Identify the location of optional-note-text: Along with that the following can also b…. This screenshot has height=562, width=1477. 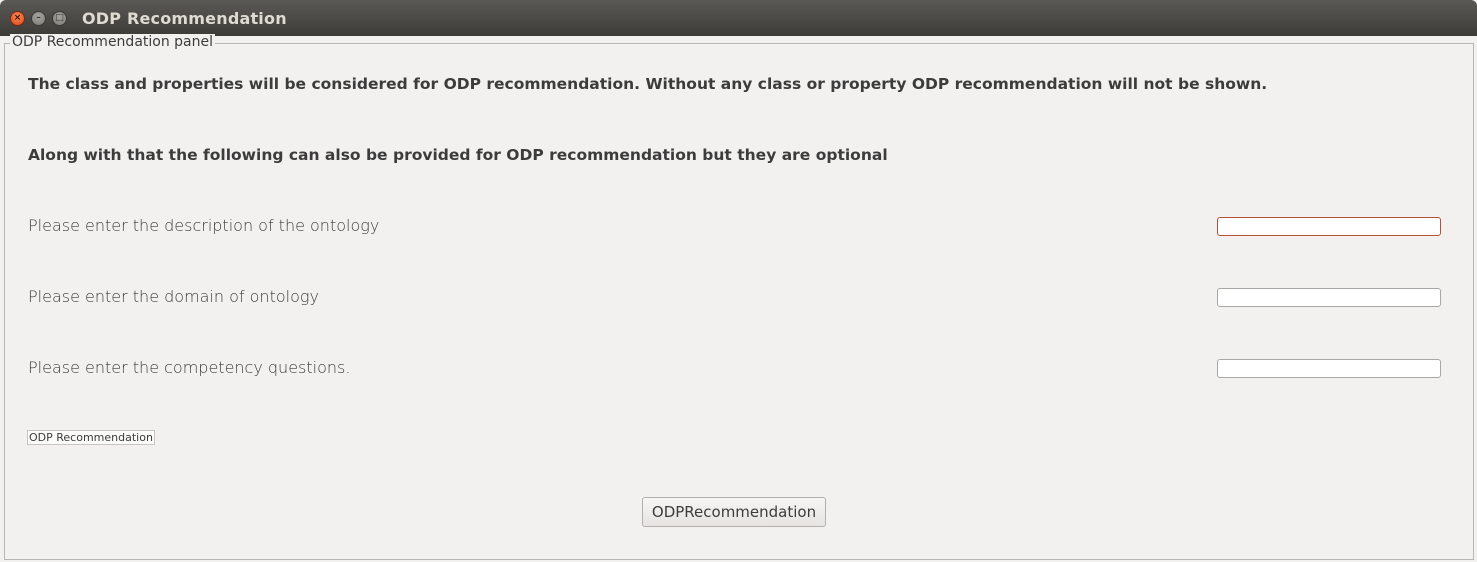
(458, 155).